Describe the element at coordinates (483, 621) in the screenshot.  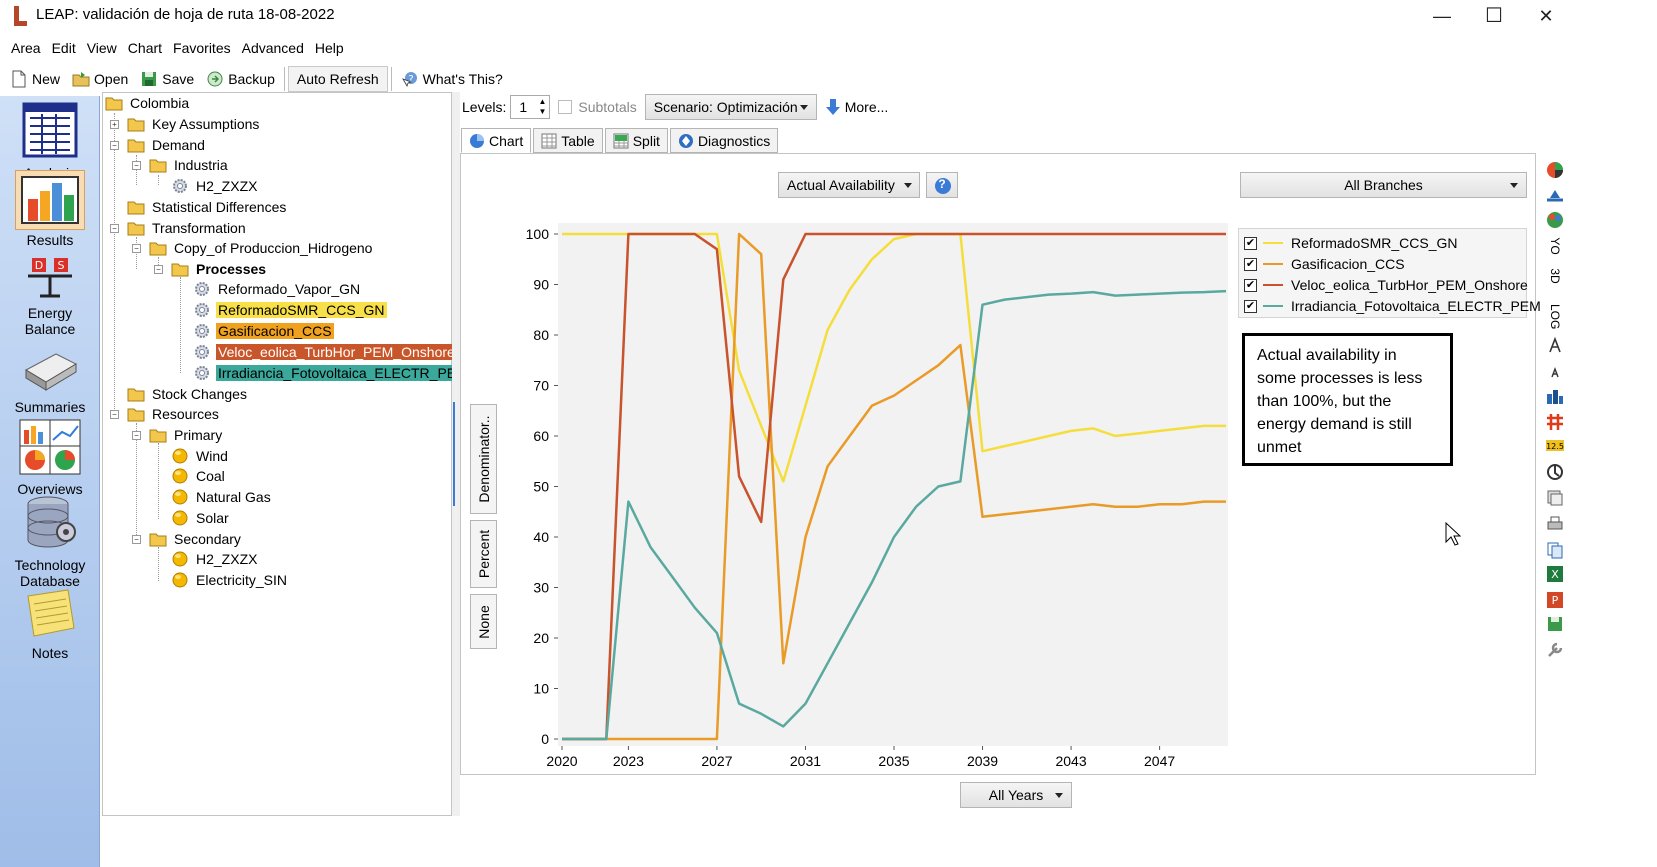
I see `tab-none: None` at that location.